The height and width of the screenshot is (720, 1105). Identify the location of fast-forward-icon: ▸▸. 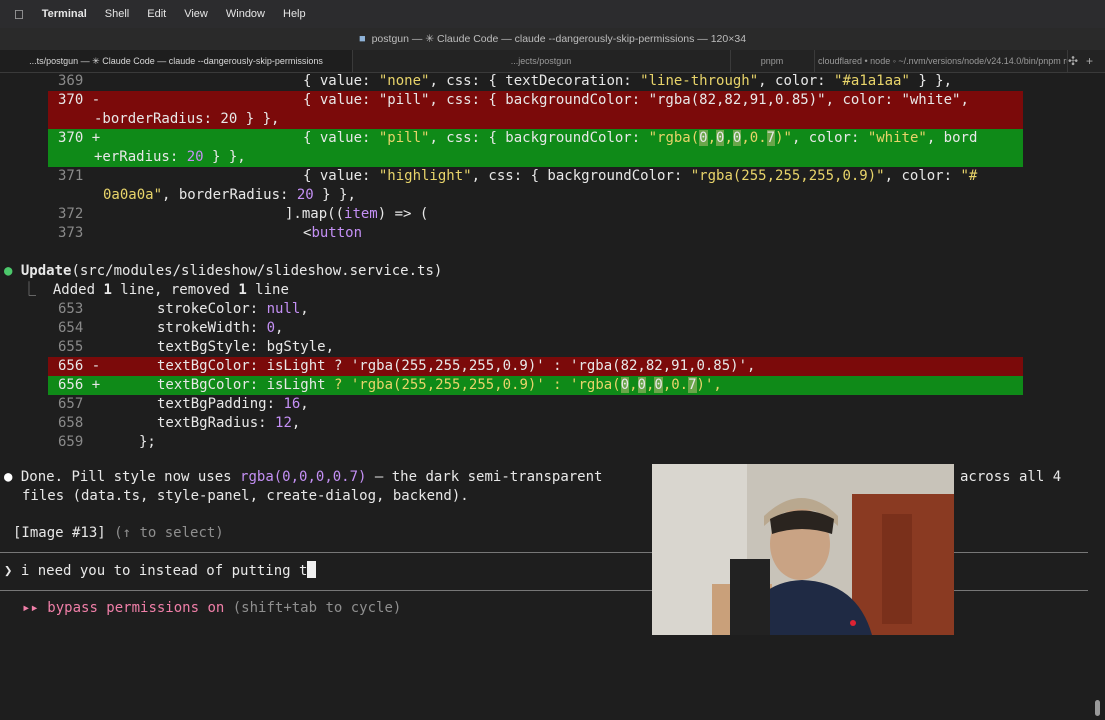
(30, 608).